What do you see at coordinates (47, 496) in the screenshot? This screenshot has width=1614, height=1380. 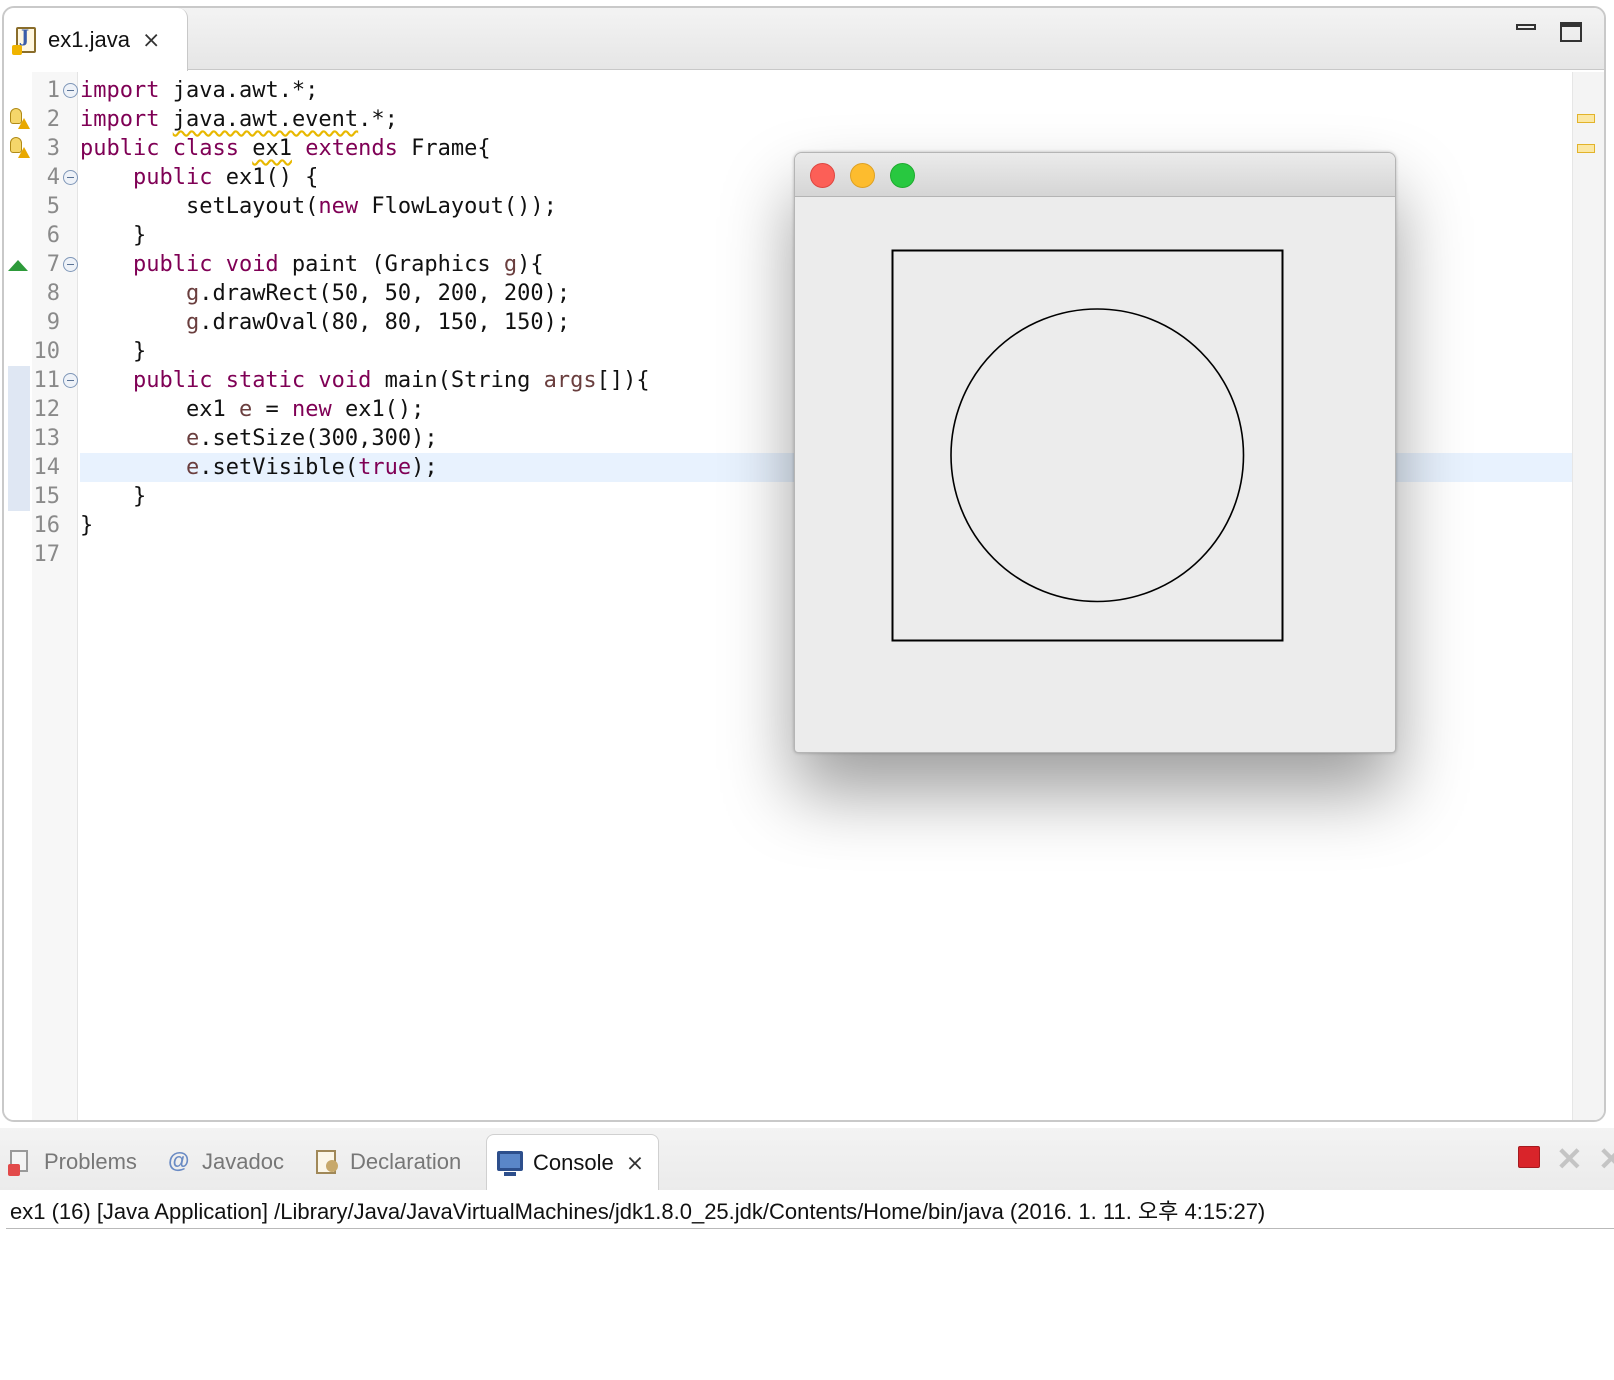 I see `line-number-label: 15` at bounding box center [47, 496].